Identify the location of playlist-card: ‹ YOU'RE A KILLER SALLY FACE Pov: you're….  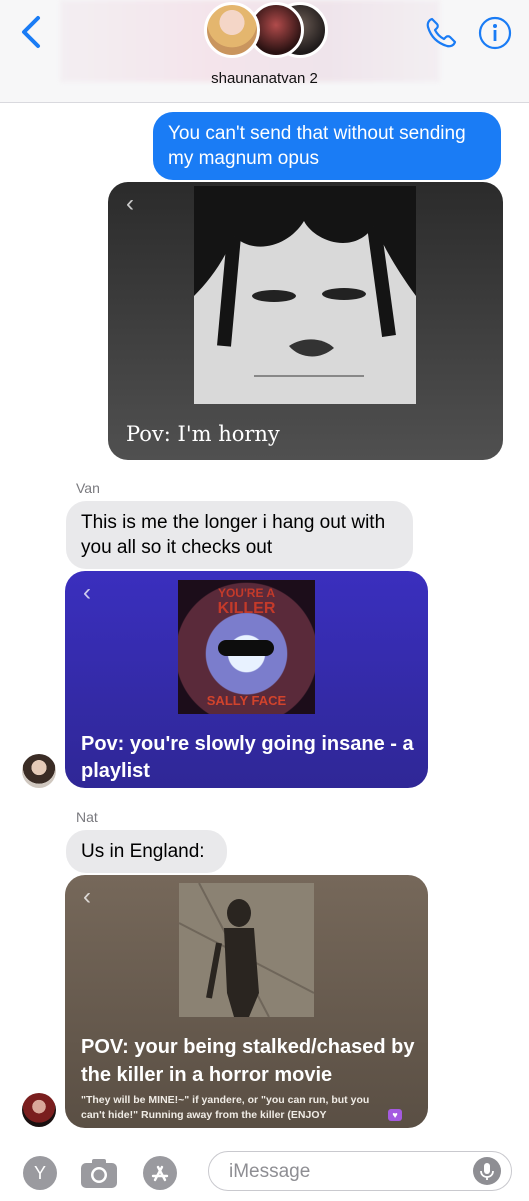
(246, 679).